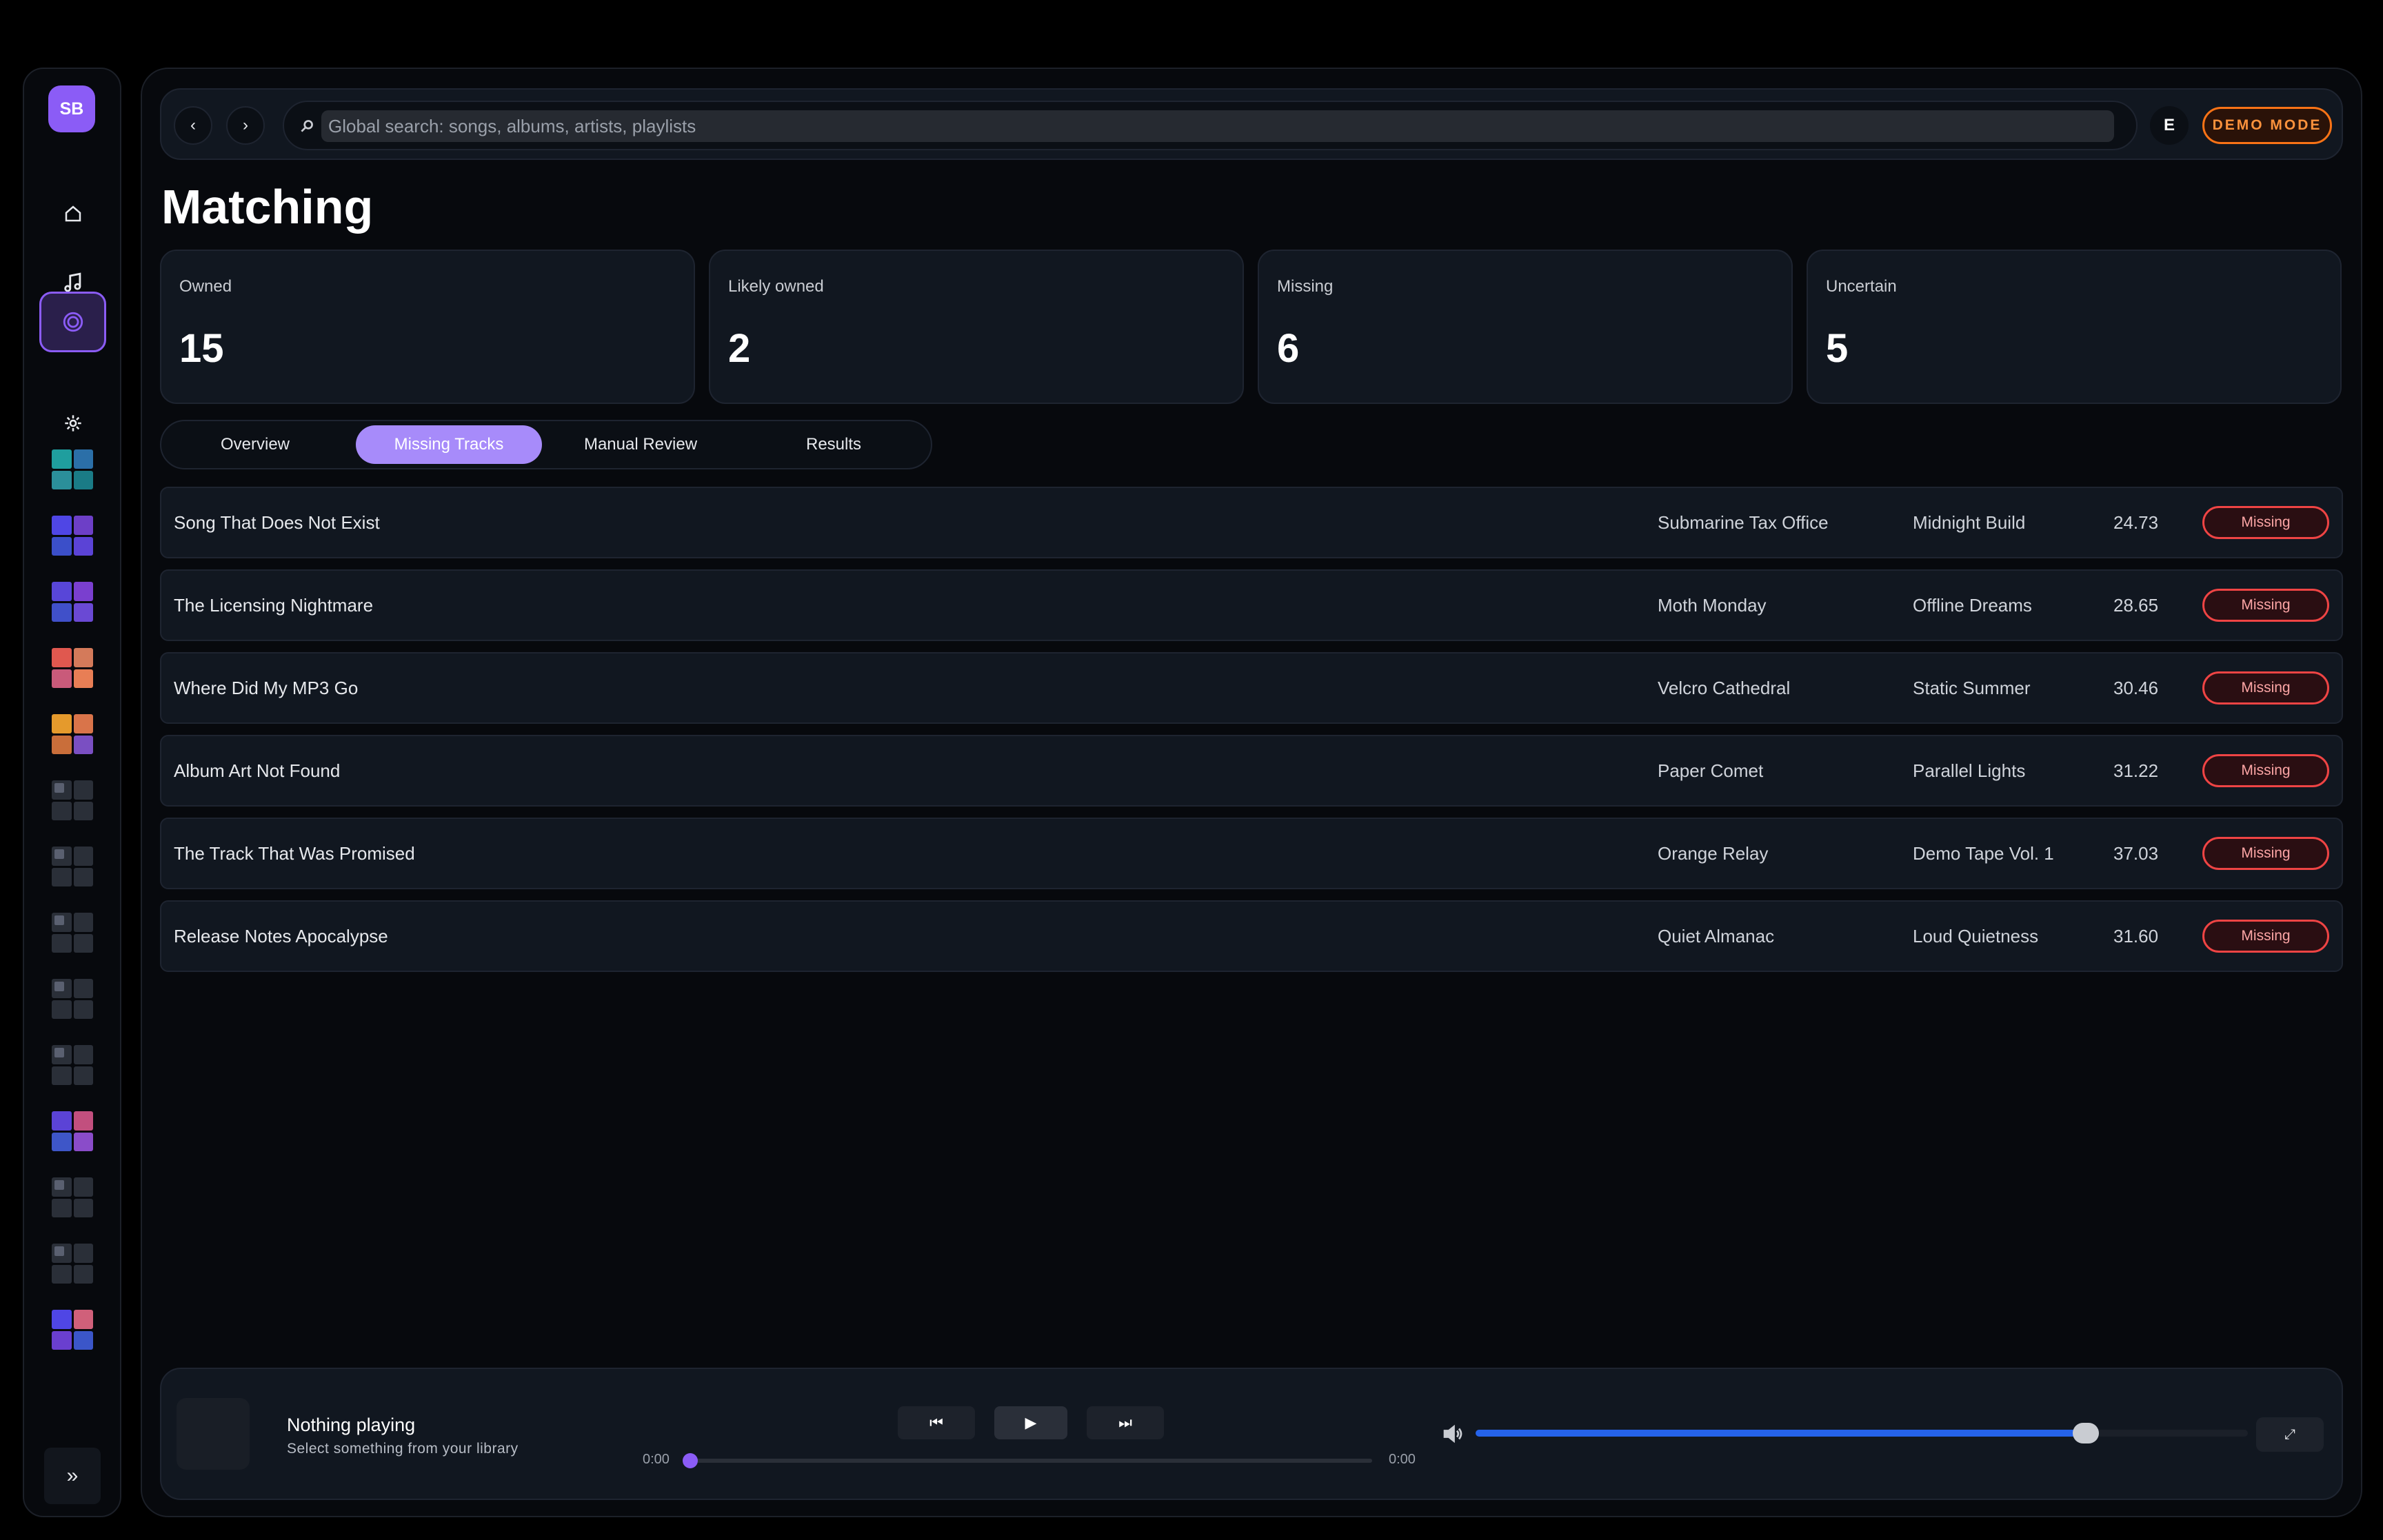 The image size is (2383, 1540). What do you see at coordinates (72, 214) in the screenshot?
I see `home-icon` at bounding box center [72, 214].